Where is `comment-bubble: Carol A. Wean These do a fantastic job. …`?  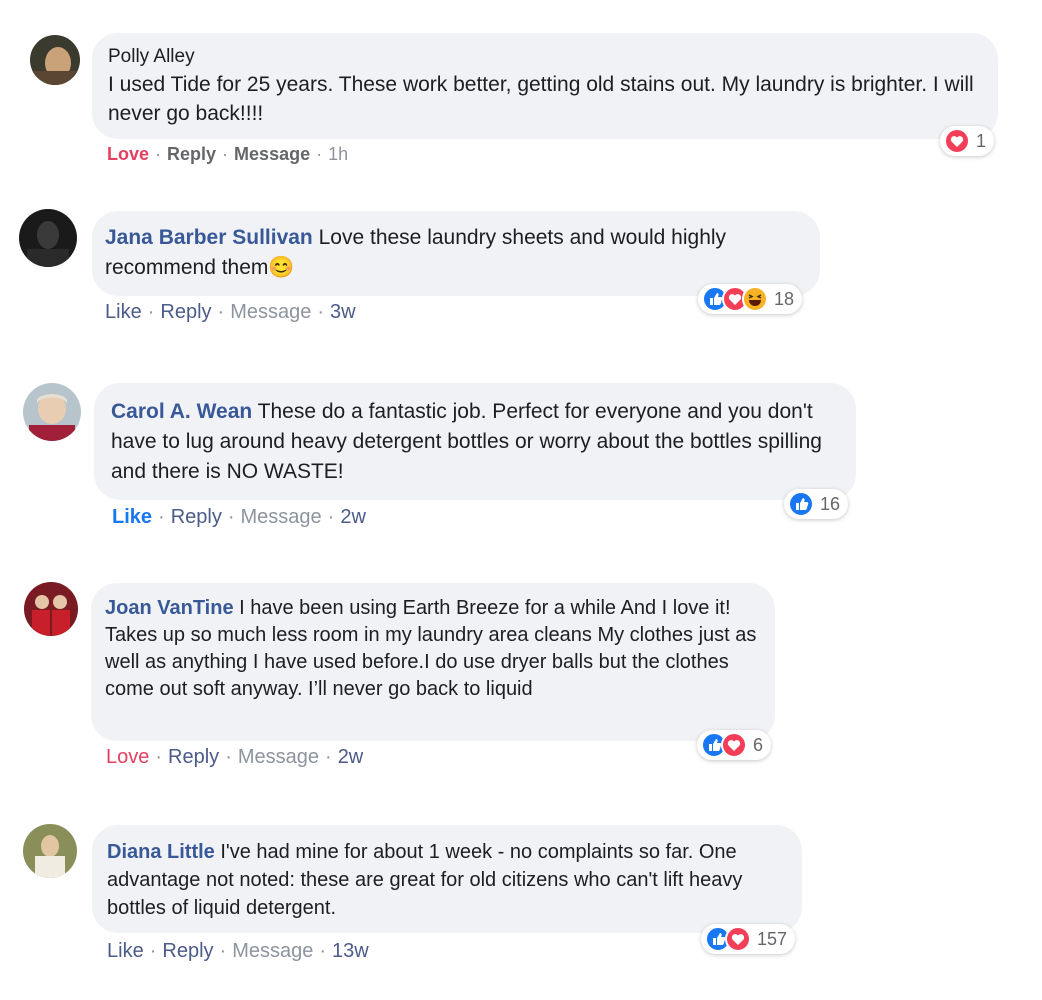
comment-bubble: Carol A. Wean These do a fantastic job. … is located at coordinates (475, 441).